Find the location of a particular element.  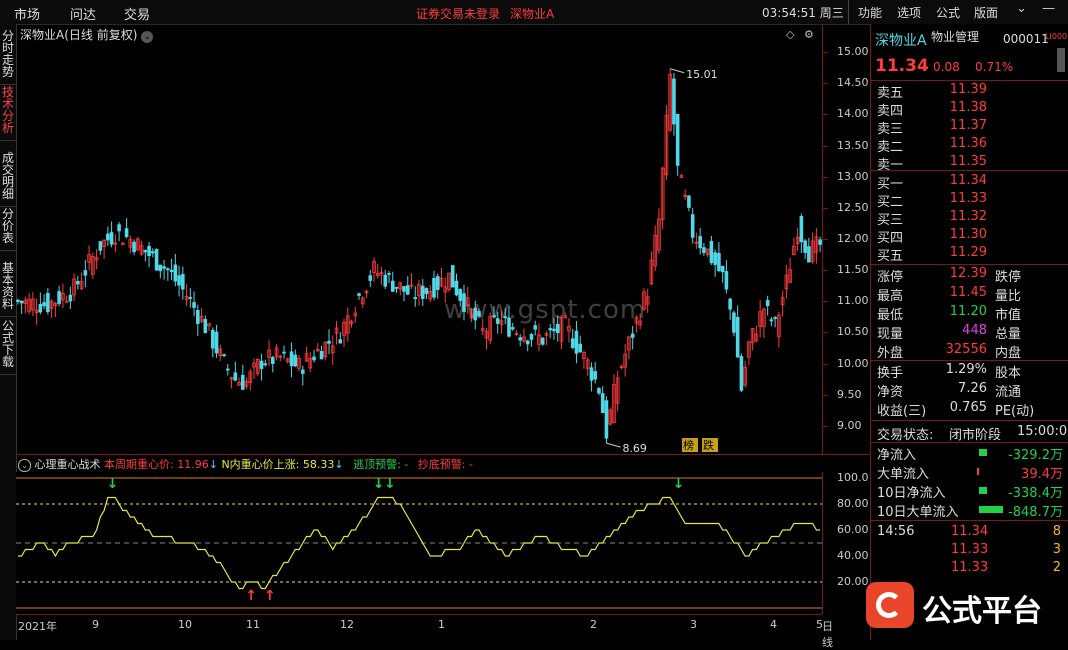

trade-status: 交易状态: 闭市阶段 15:00:0 is located at coordinates (971, 433).